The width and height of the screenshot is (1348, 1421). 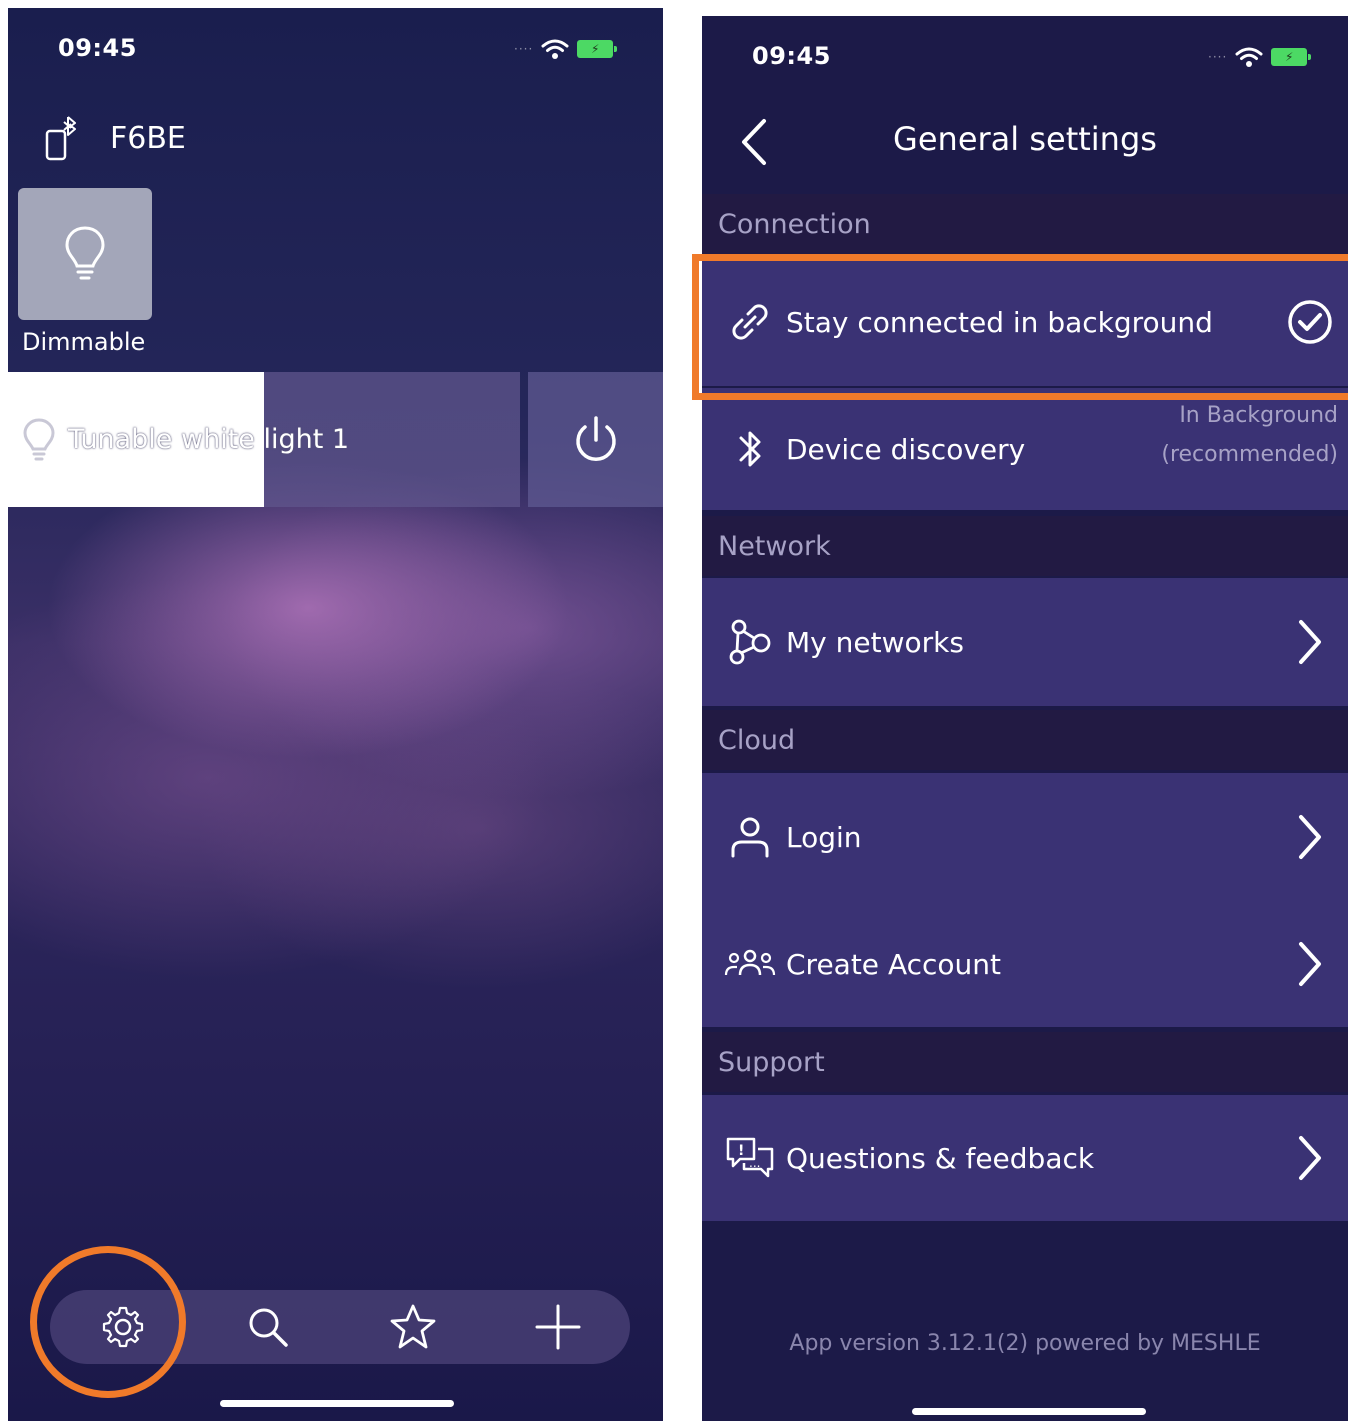 What do you see at coordinates (750, 962) in the screenshot?
I see `users-group-icon` at bounding box center [750, 962].